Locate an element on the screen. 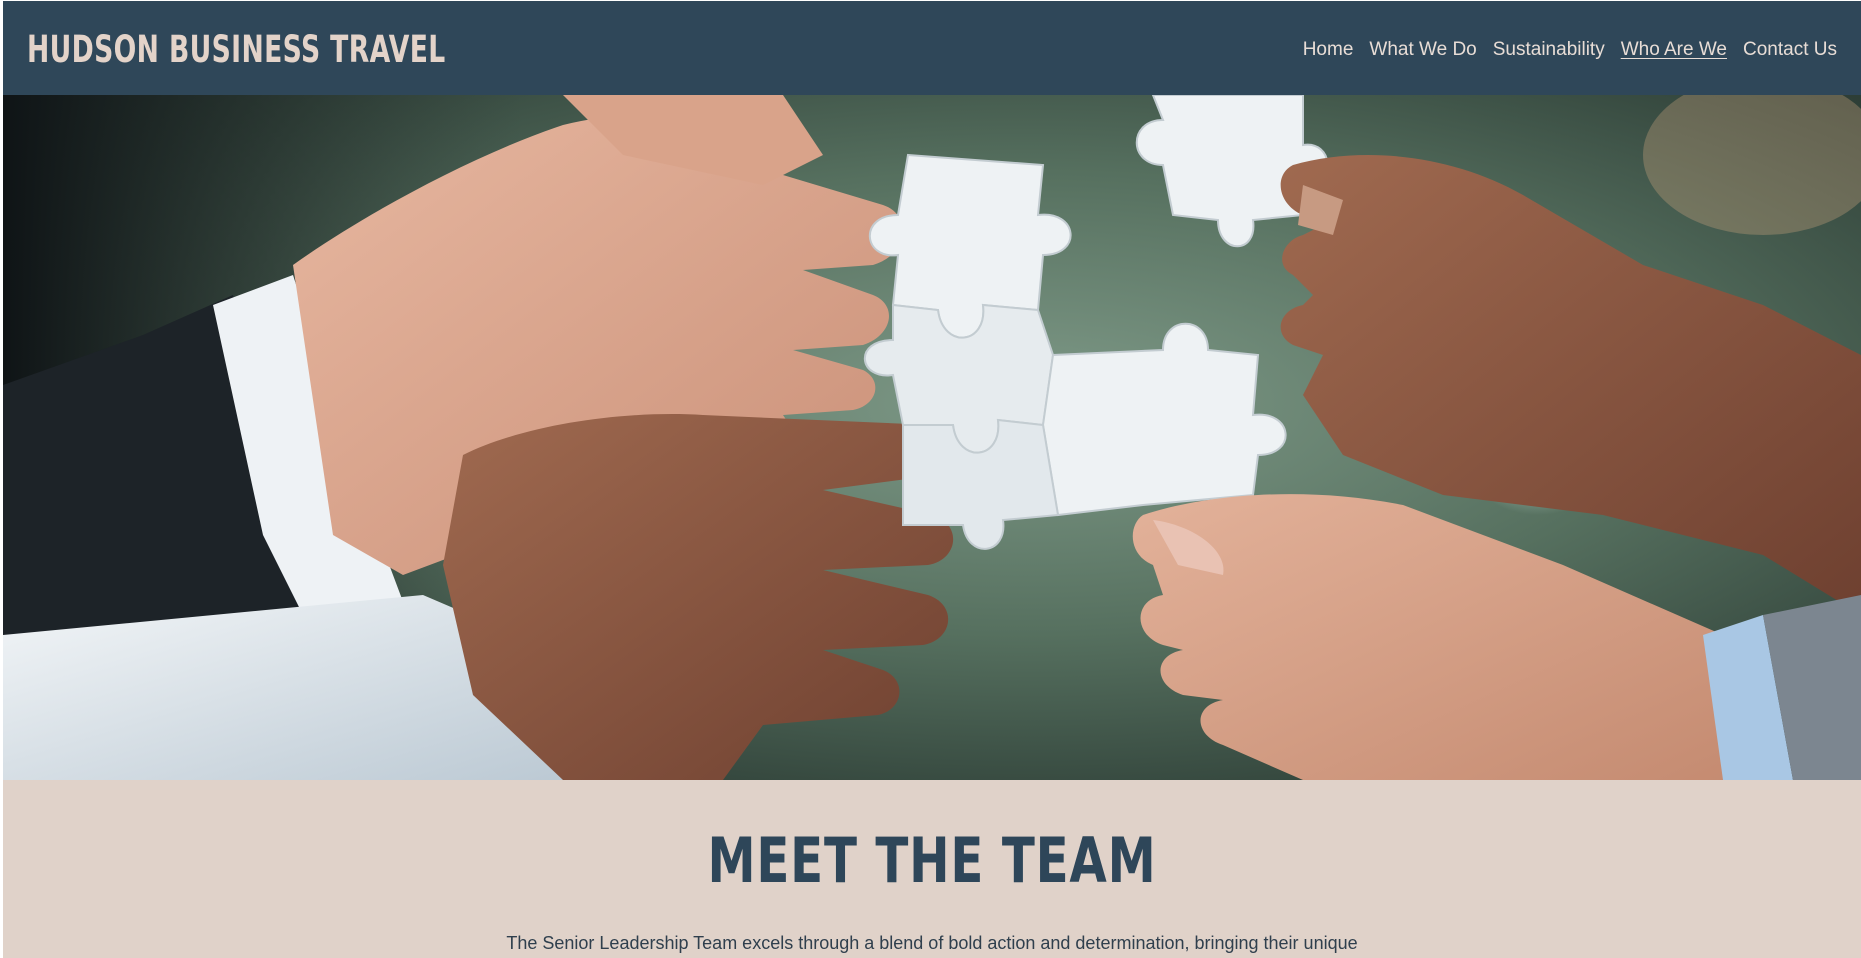 The height and width of the screenshot is (958, 1861). nav-link-sustainability: Sustainability is located at coordinates (1549, 50).